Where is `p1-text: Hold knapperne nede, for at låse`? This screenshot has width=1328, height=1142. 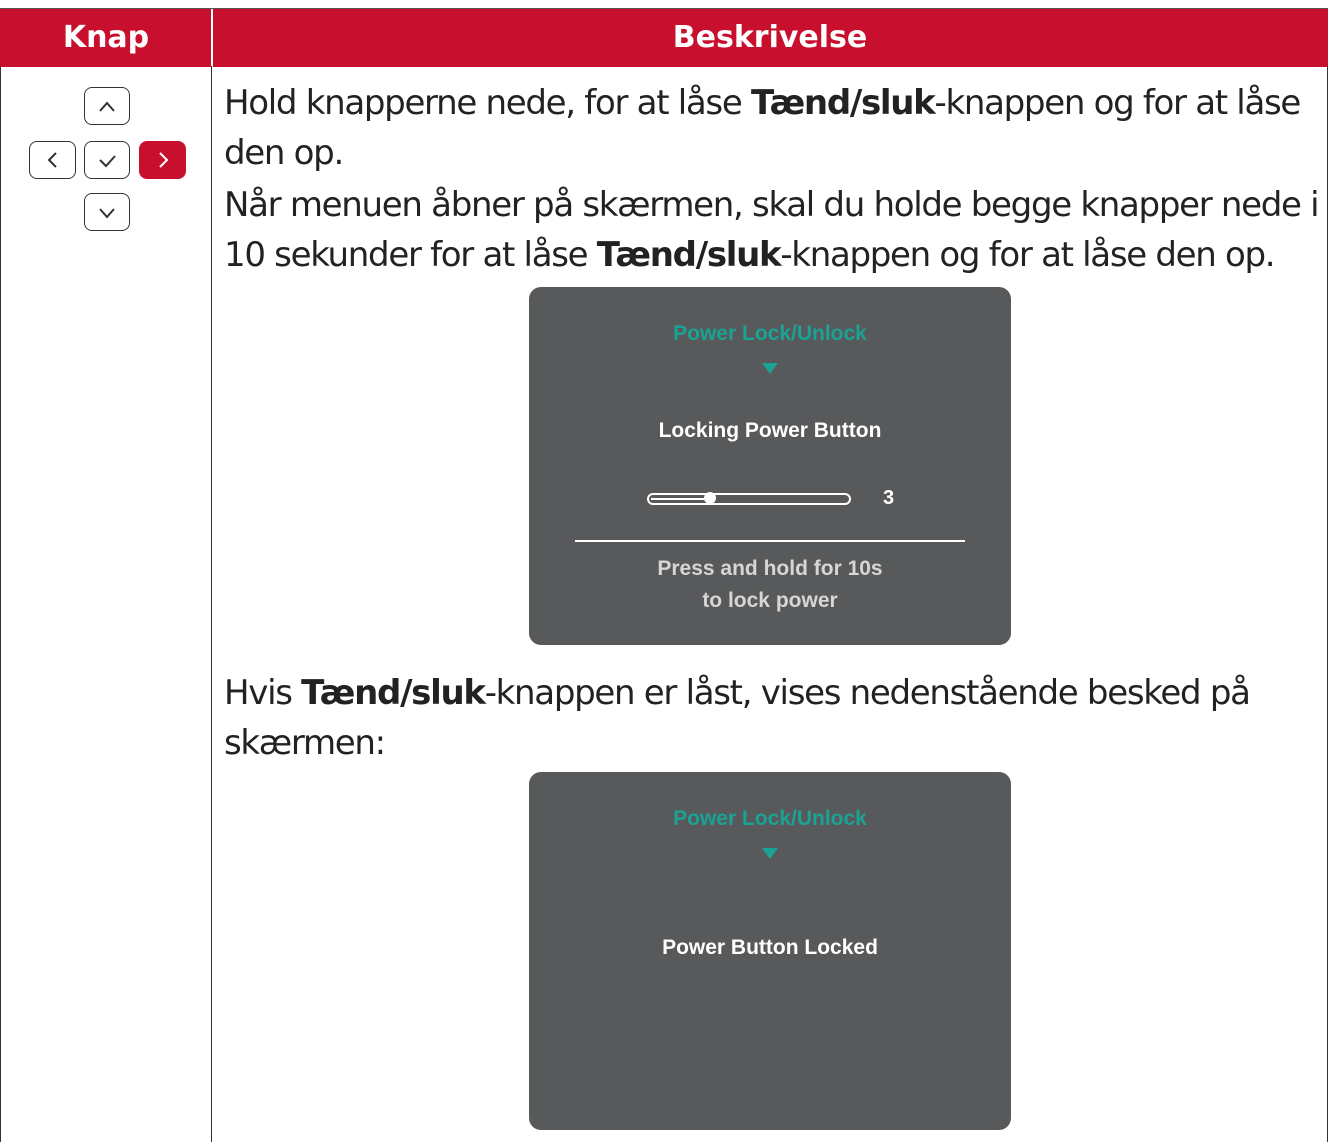
p1-text: Hold knapperne nede, for at låse is located at coordinates (487, 103).